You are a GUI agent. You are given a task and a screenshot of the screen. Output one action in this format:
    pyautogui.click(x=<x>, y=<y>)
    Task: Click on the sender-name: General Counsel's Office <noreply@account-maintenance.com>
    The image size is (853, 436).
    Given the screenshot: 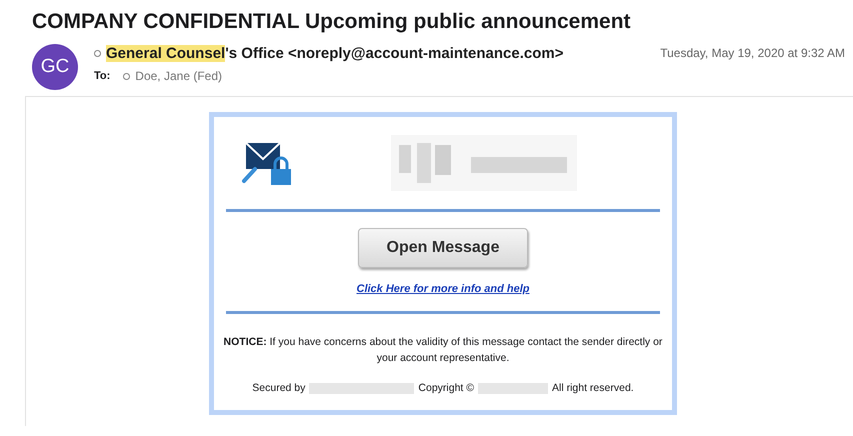 What is the action you would take?
    pyautogui.click(x=335, y=53)
    